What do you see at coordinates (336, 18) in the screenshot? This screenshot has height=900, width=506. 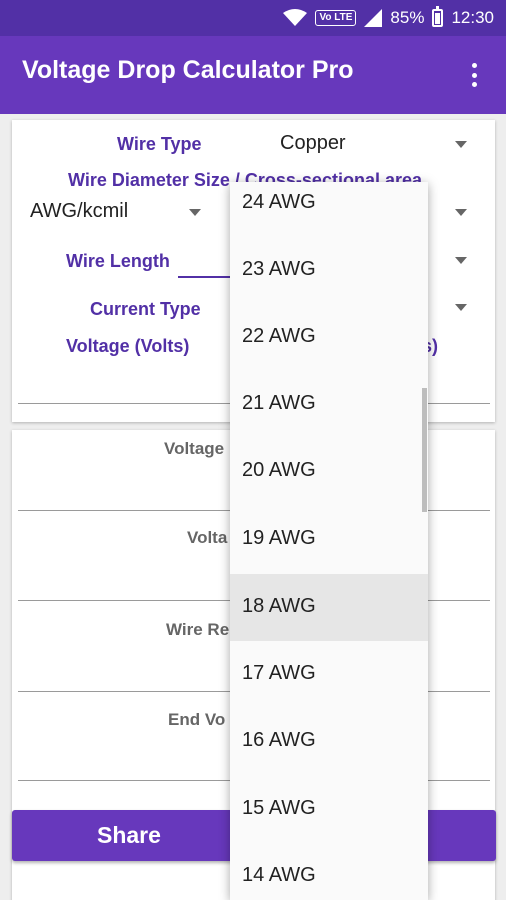 I see `volte-badge: Vo LTE` at bounding box center [336, 18].